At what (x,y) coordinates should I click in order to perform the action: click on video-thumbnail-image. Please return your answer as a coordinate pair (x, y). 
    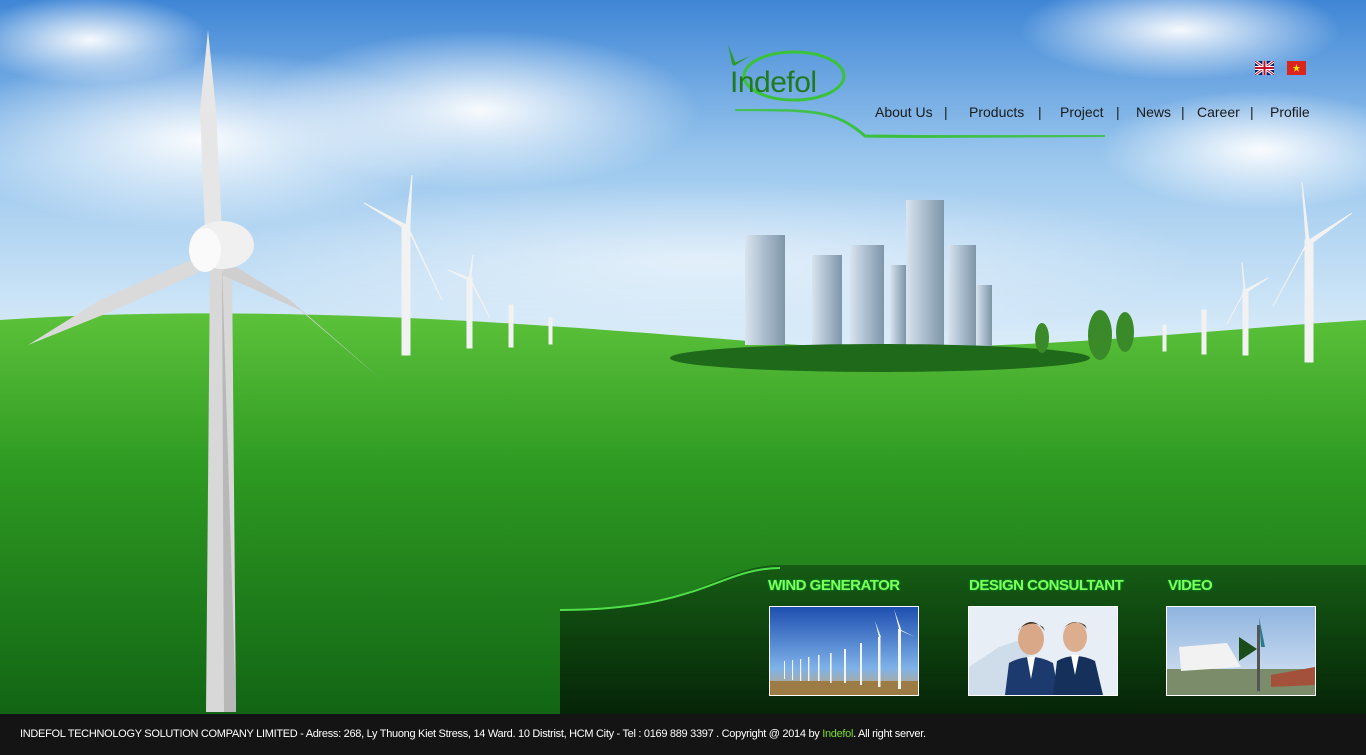
    Looking at the image, I should click on (1241, 651).